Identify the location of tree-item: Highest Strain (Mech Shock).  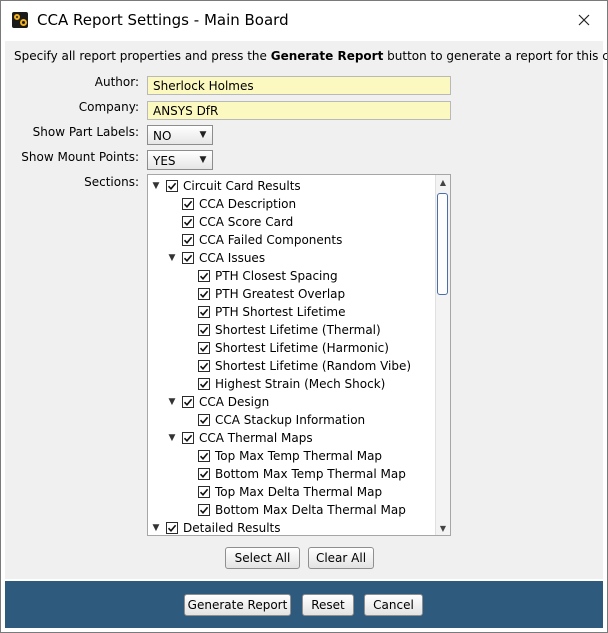
(283, 384).